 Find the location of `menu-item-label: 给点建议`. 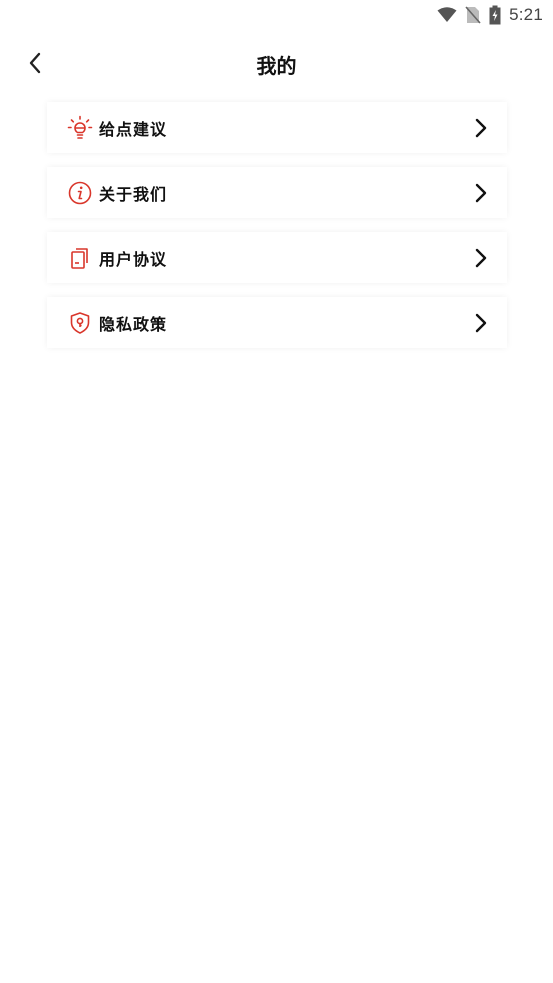

menu-item-label: 给点建议 is located at coordinates (133, 129).